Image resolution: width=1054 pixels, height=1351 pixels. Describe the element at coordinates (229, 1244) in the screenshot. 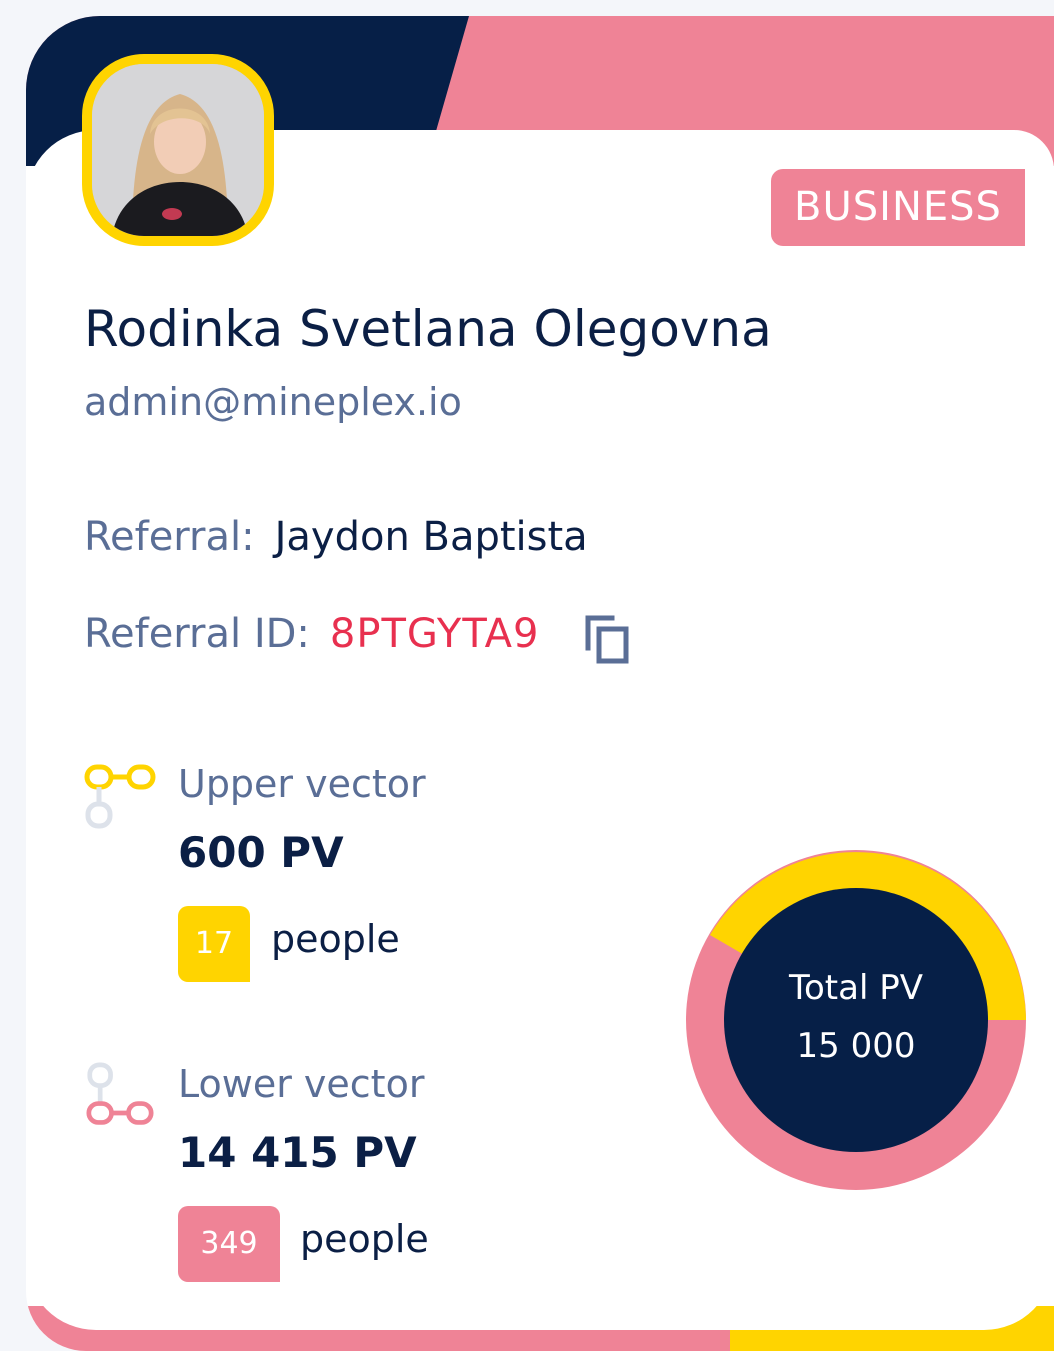

I see `lower-people-count: 349` at that location.